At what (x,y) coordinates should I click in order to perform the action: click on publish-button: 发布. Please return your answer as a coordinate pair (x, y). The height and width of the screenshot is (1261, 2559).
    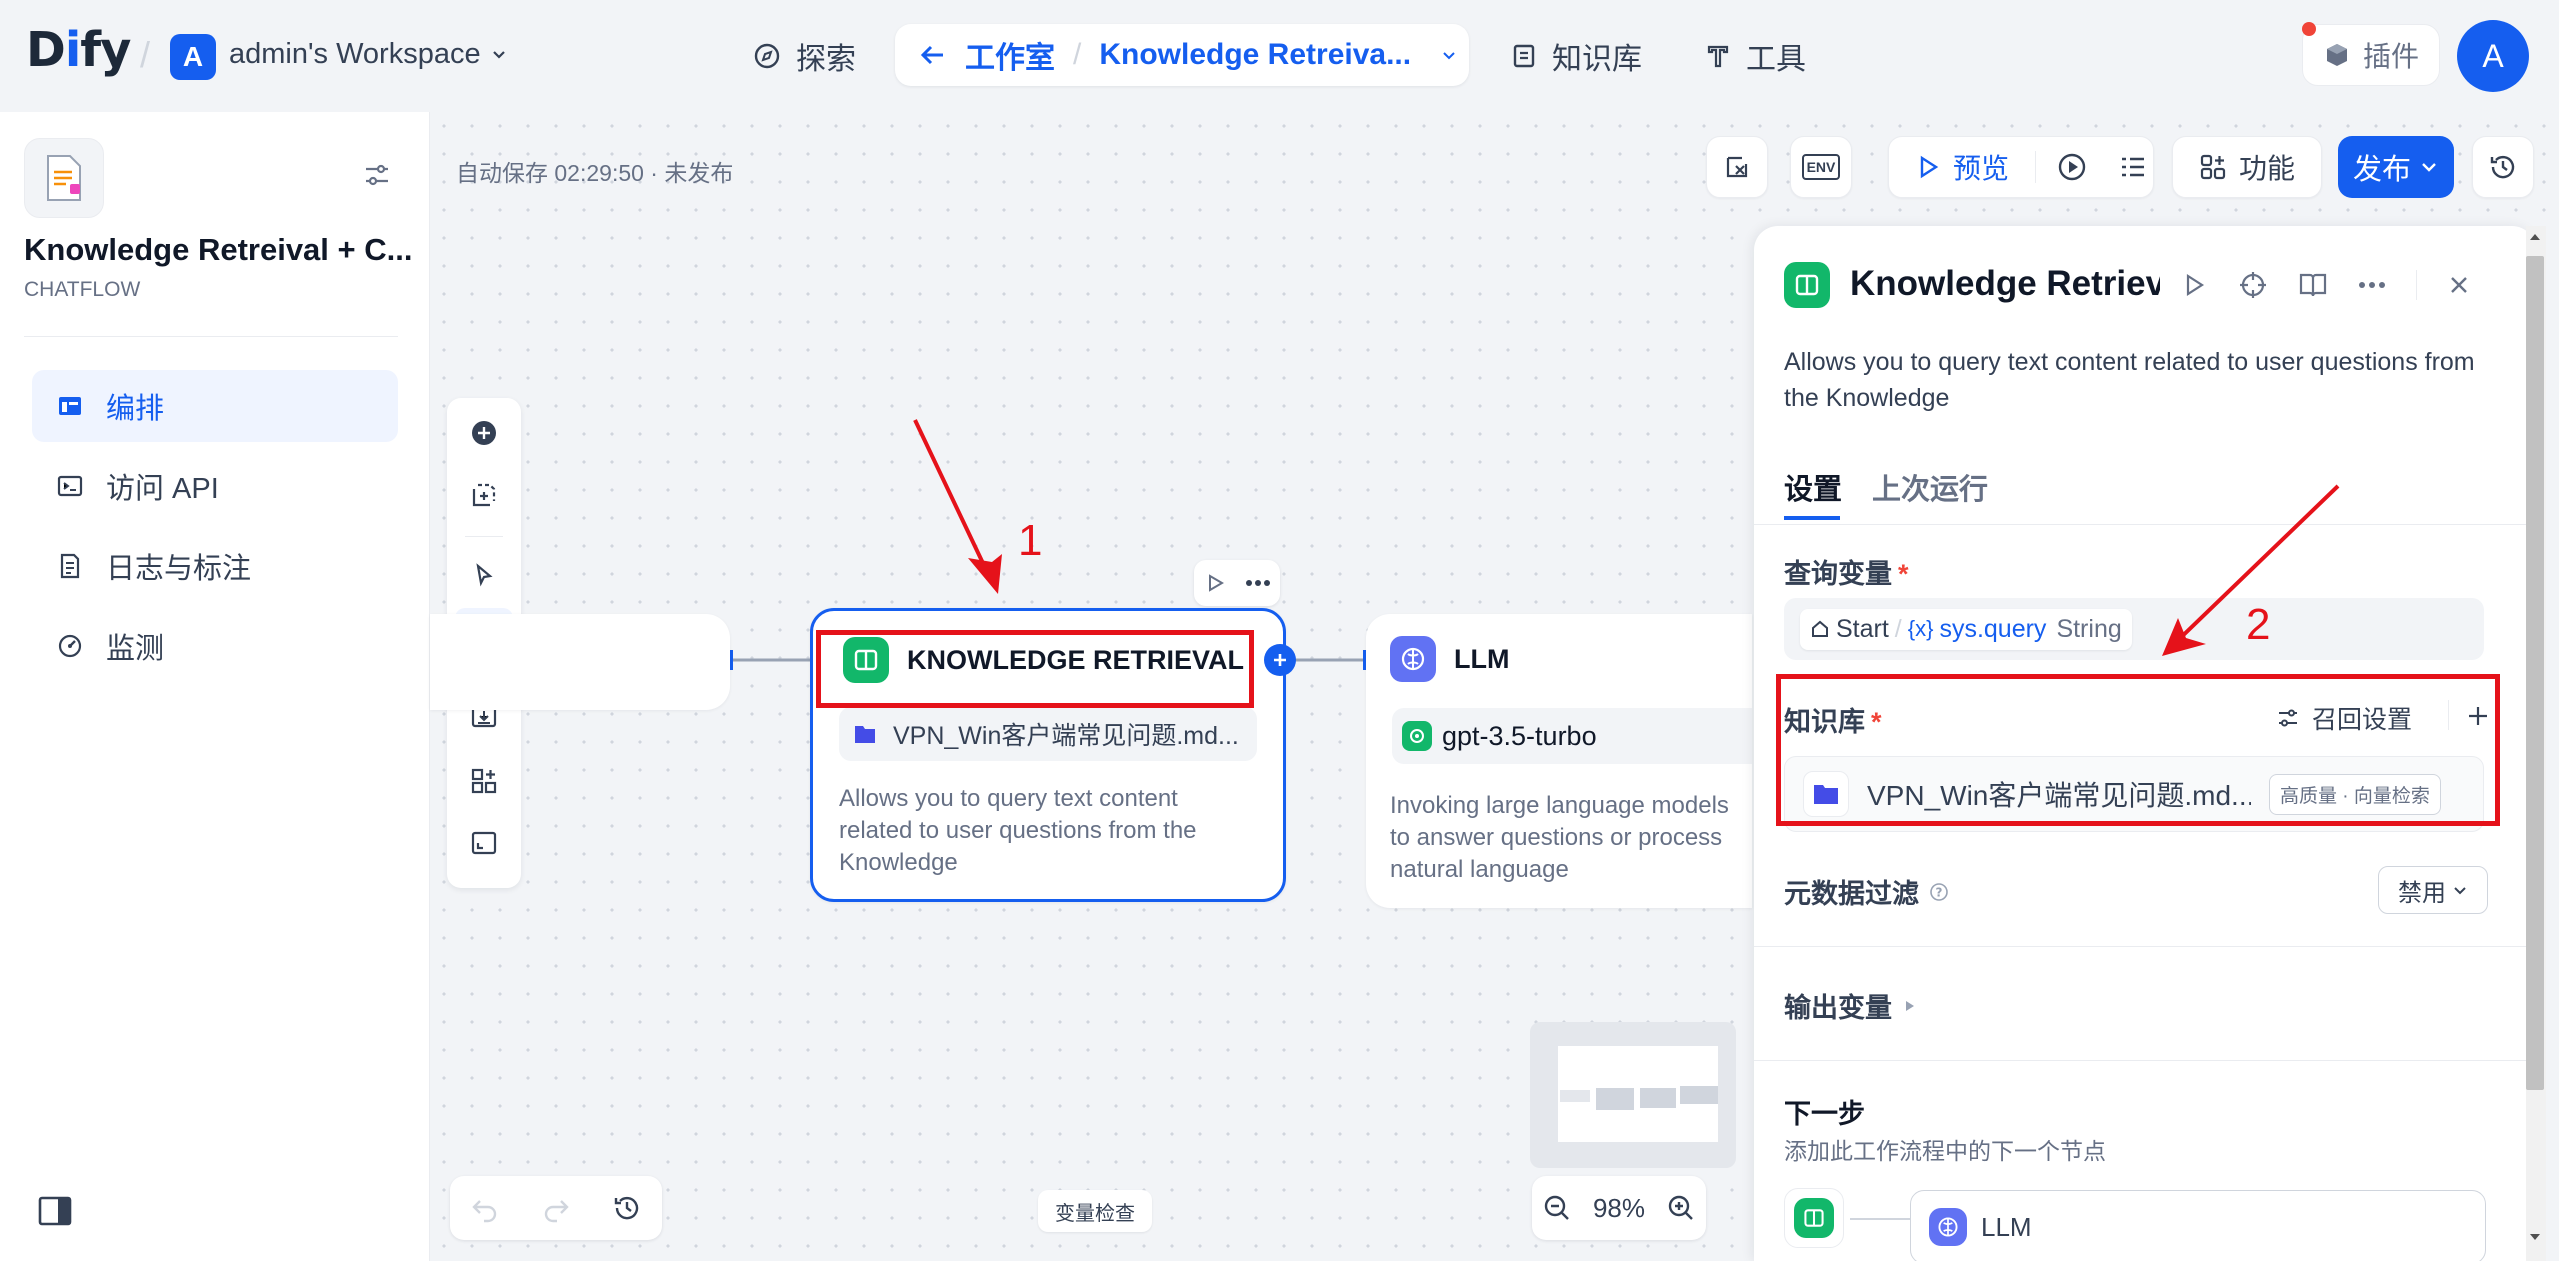
    Looking at the image, I should click on (2396, 167).